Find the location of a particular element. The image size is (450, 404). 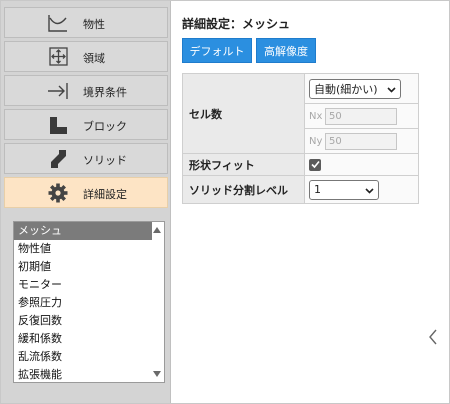

sidebar-item-label: ブロック is located at coordinates (105, 126).